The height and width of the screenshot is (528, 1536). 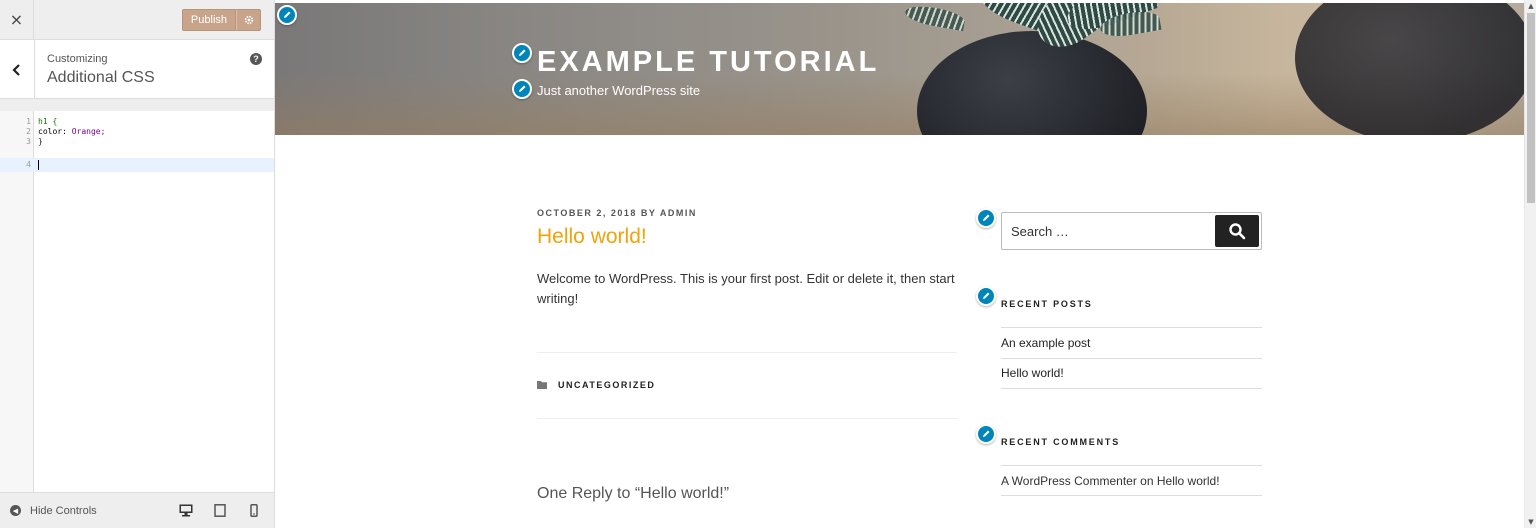 What do you see at coordinates (678, 213) in the screenshot?
I see `post-author: ADMIN` at bounding box center [678, 213].